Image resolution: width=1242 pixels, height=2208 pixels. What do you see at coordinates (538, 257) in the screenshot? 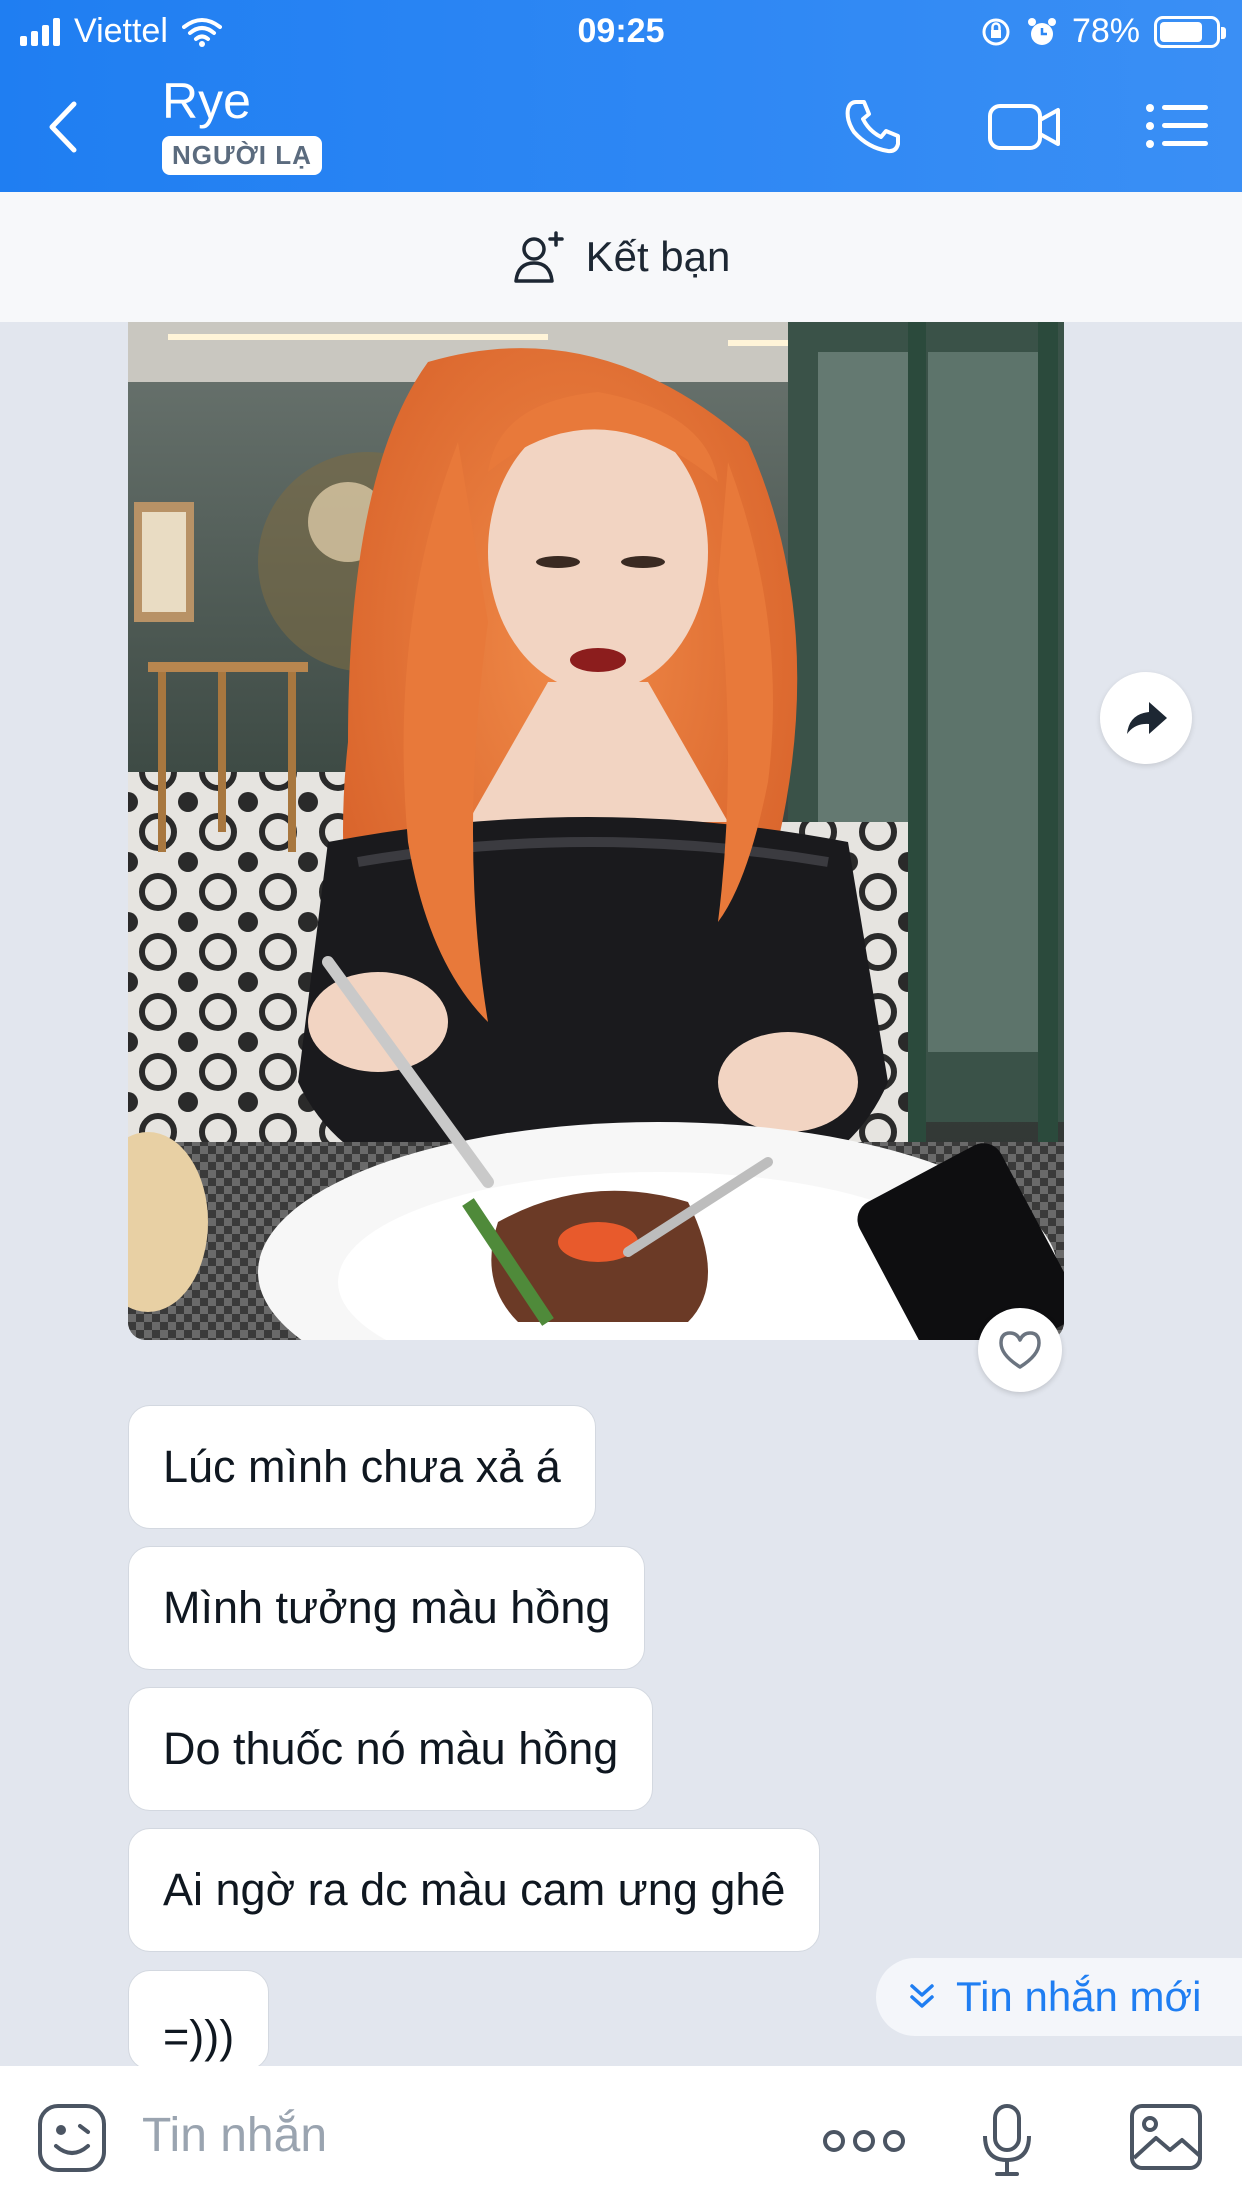
I see `add-friend-icon` at bounding box center [538, 257].